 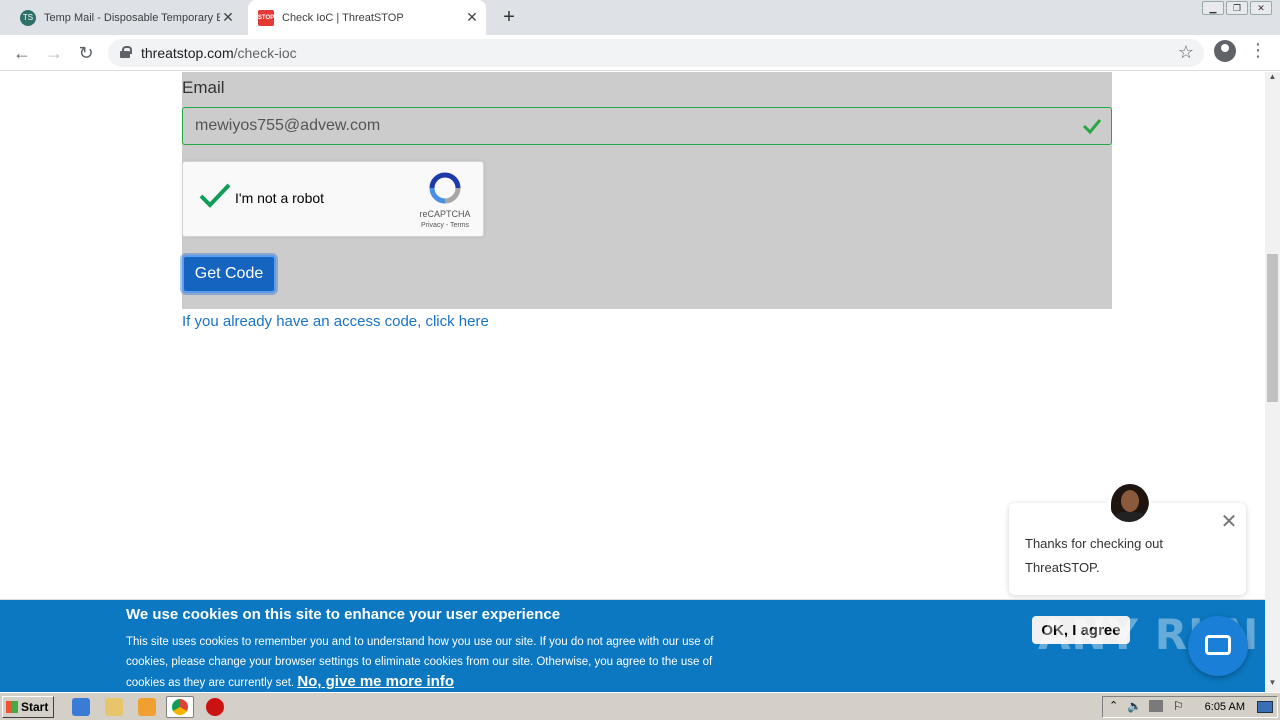 What do you see at coordinates (86, 53) in the screenshot?
I see `reload-icon: ↻` at bounding box center [86, 53].